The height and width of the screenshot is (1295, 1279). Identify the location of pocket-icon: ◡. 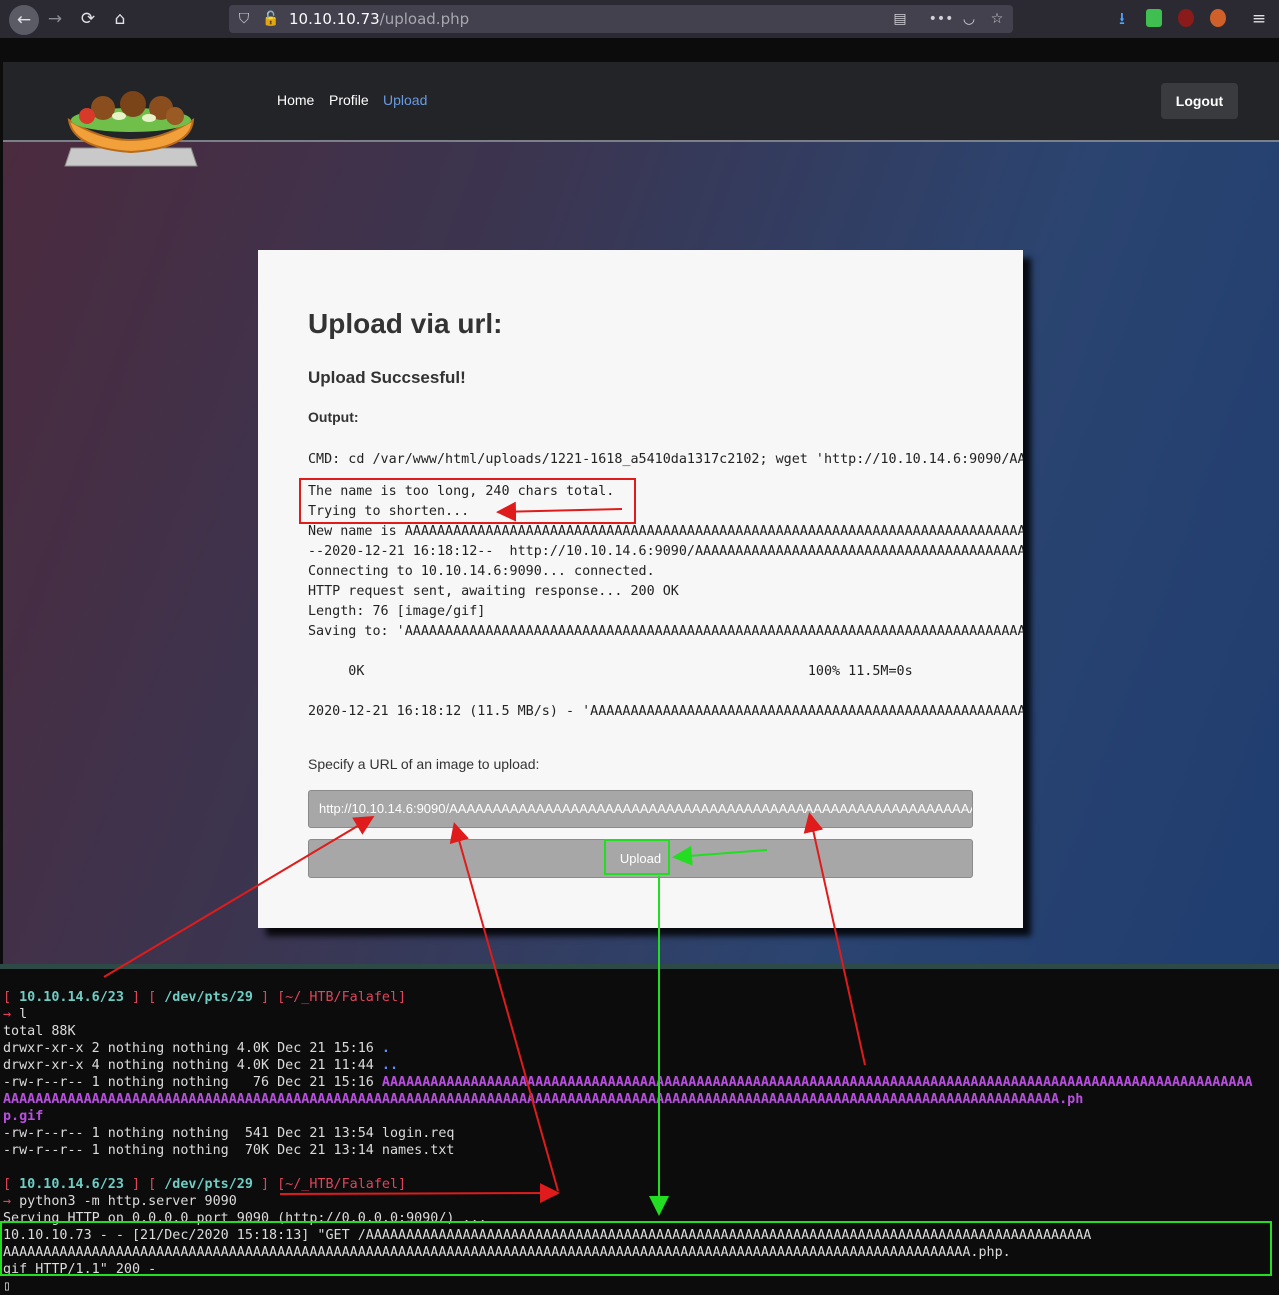
(969, 19).